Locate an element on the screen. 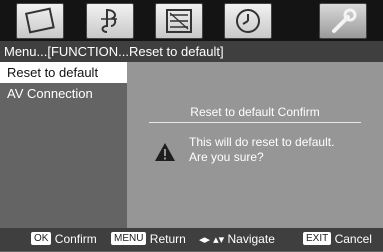 The image size is (383, 252). clock-icon is located at coordinates (248, 21).